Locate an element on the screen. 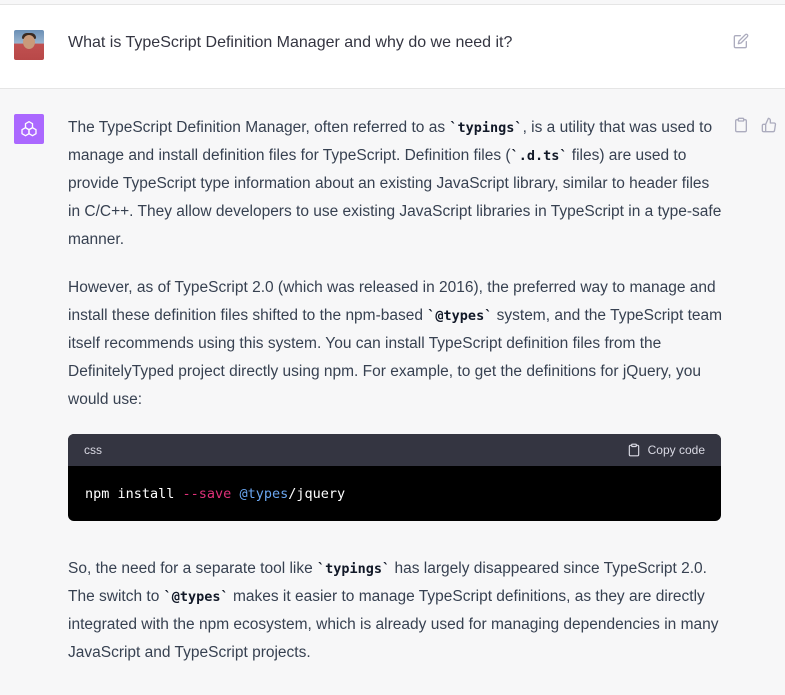 Image resolution: width=785 pixels, height=695 pixels. code-body: npm install --save @types/jquery is located at coordinates (394, 493).